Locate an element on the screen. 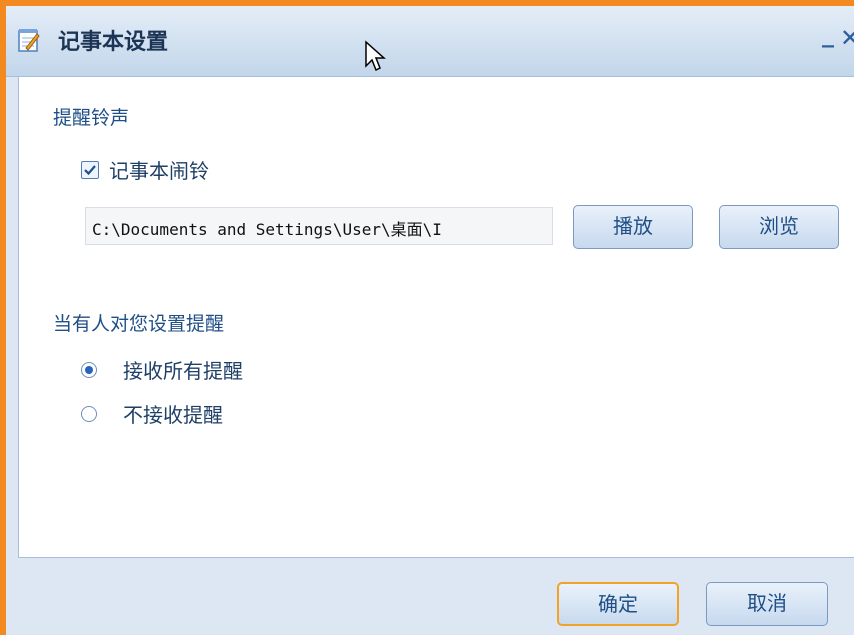 This screenshot has height=635, width=854. mouse-cursor-icon is located at coordinates (376, 59).